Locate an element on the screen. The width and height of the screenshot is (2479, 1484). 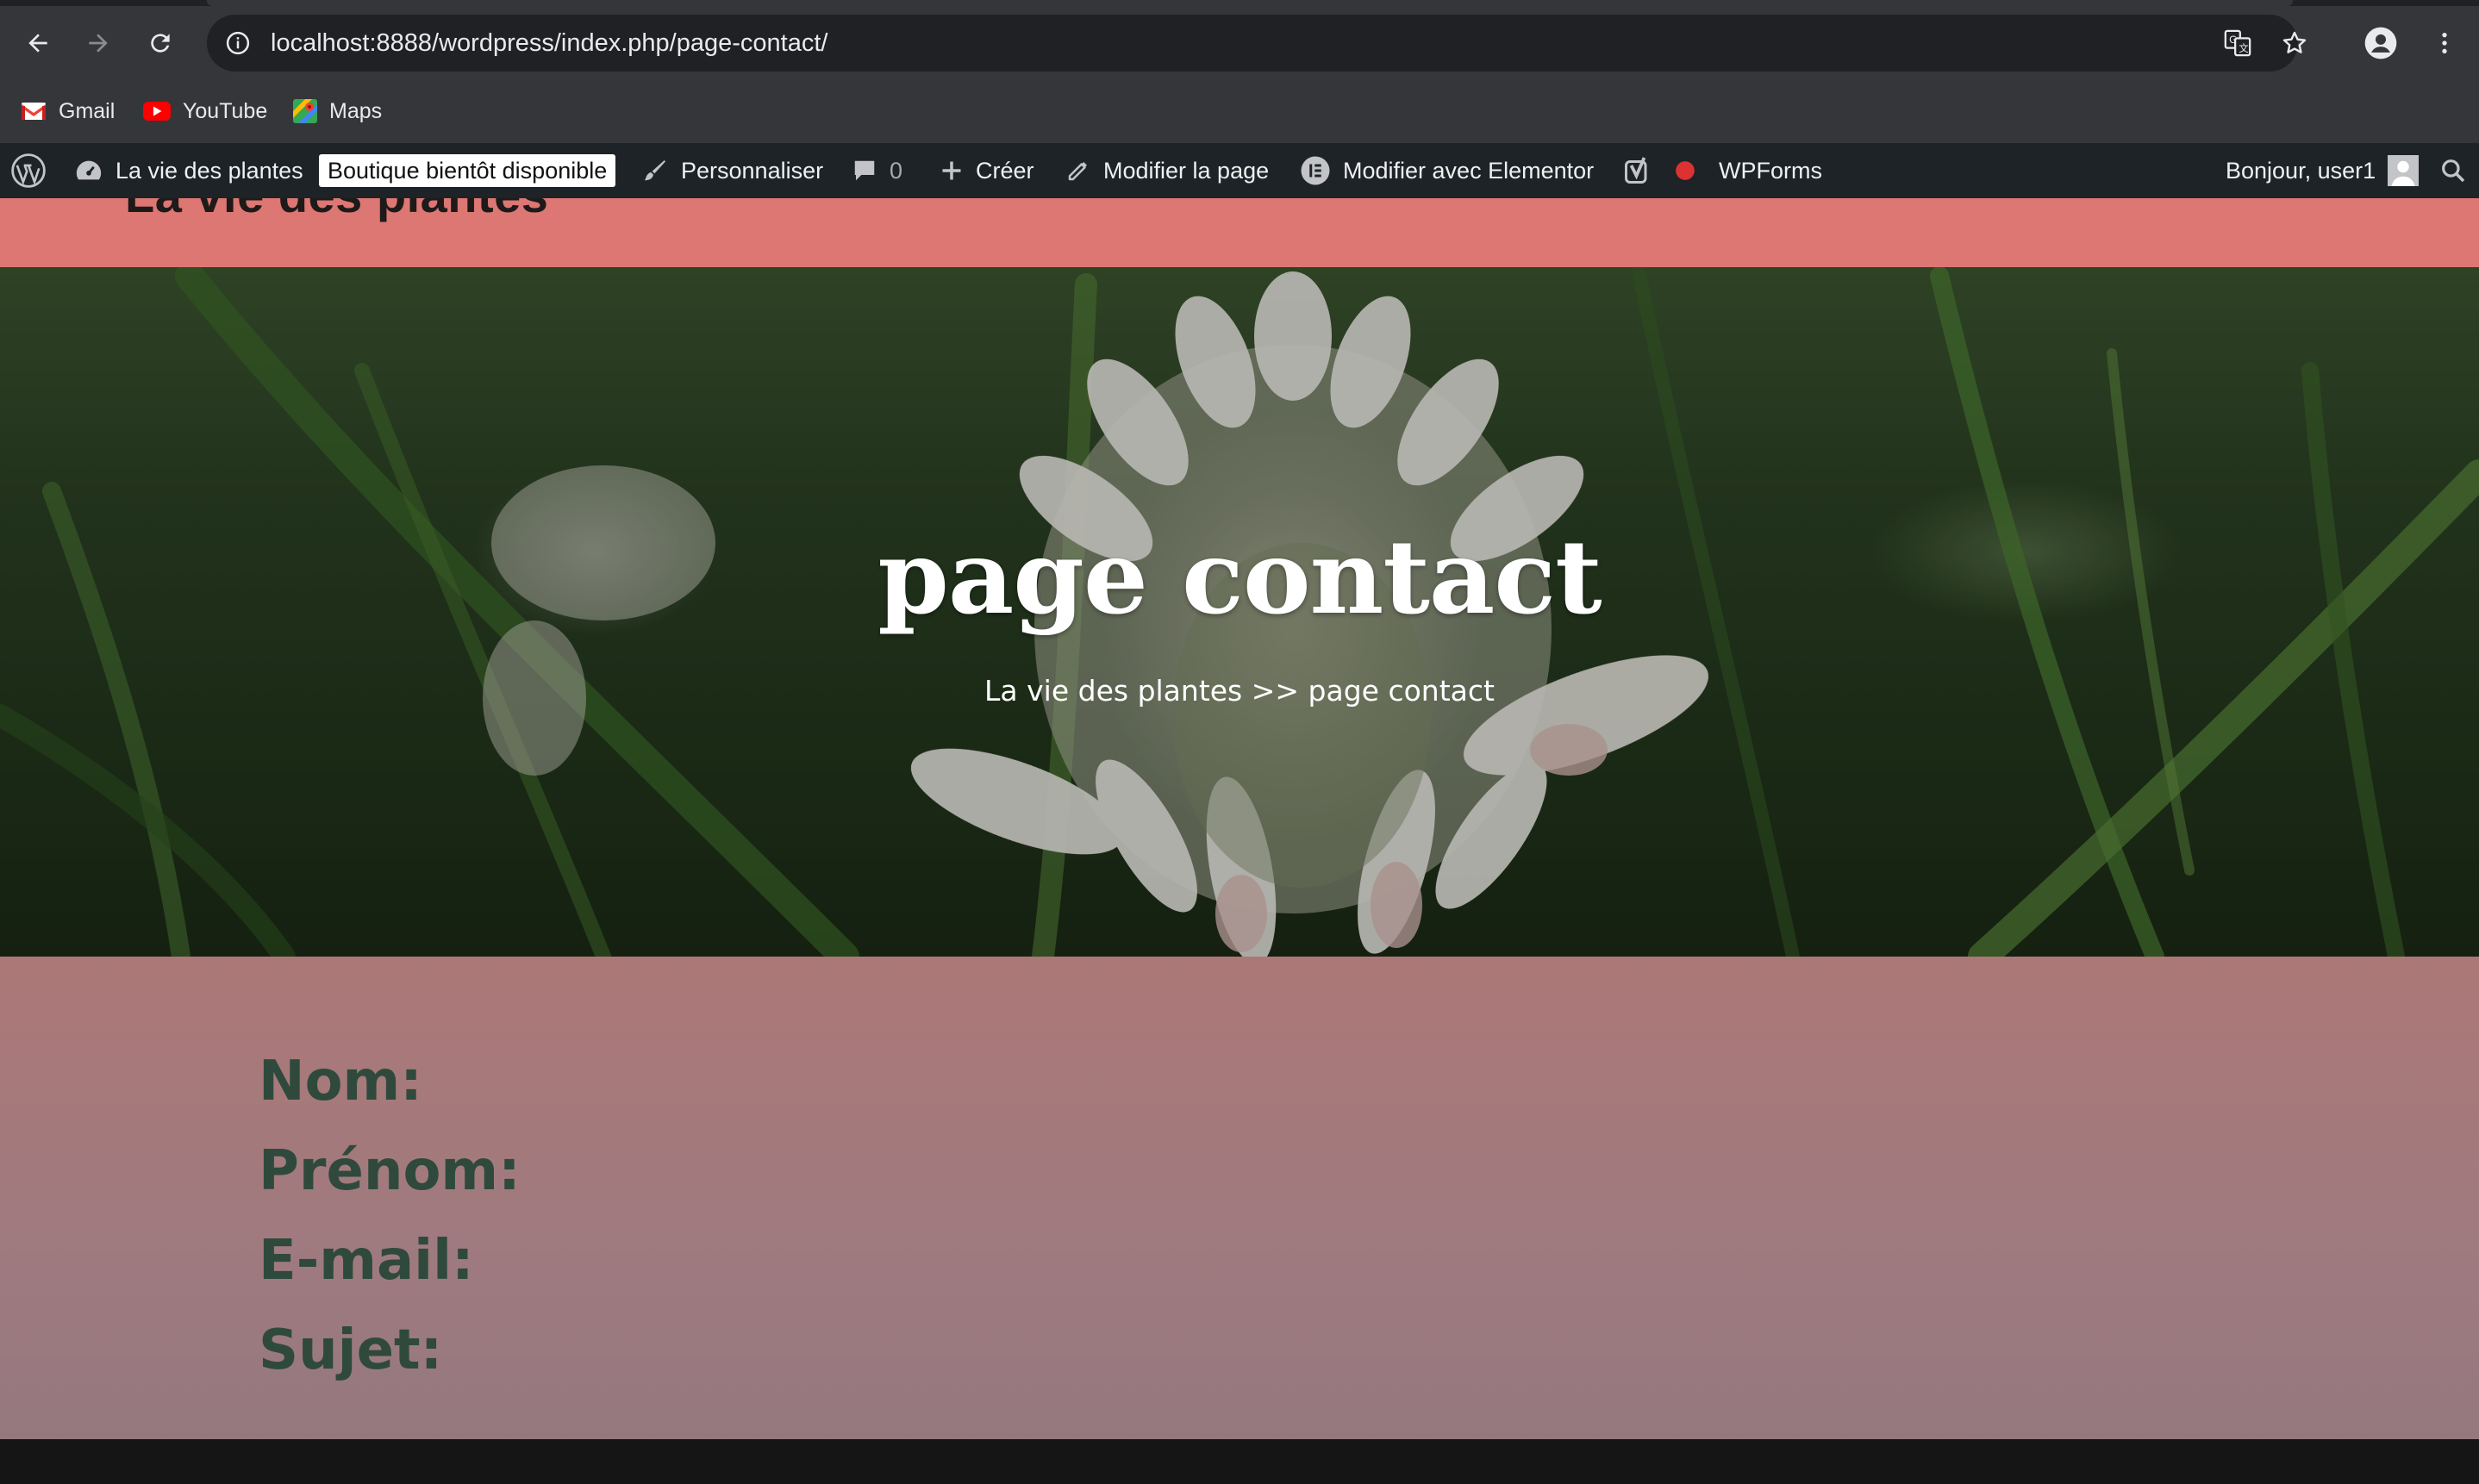
browser-menu-button is located at coordinates (2444, 43).